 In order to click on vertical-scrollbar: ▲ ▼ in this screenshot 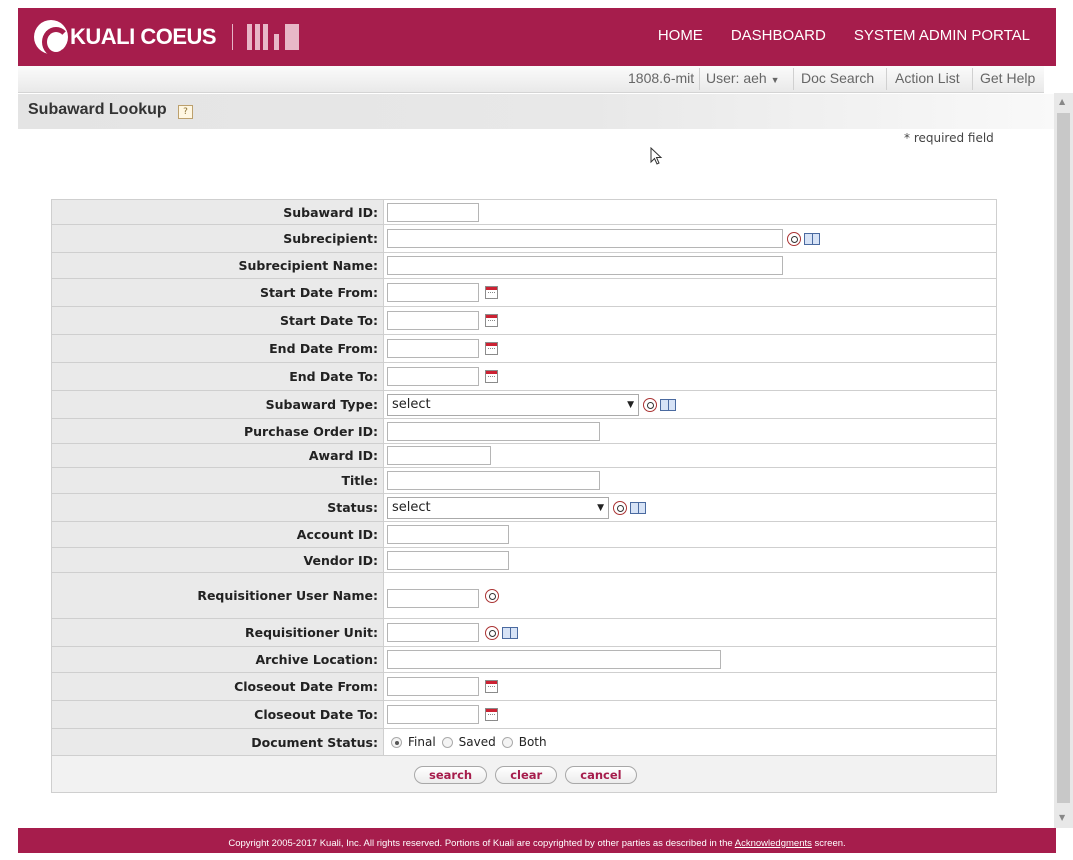, I will do `click(1063, 460)`.